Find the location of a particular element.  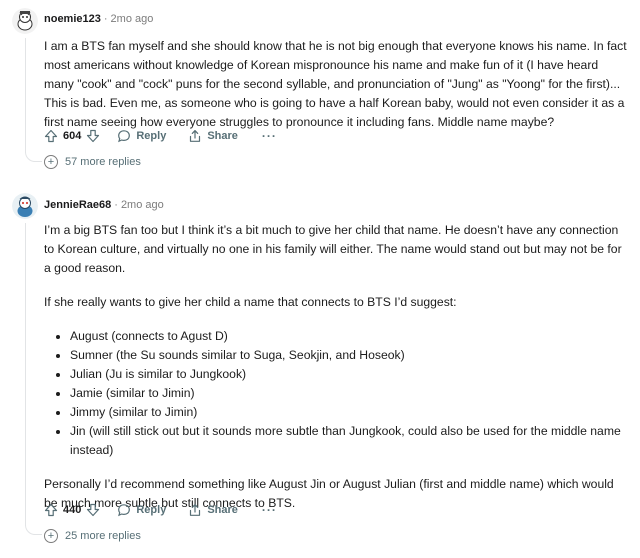

list-item: Jamie (similar to Jimin) is located at coordinates (336, 393).